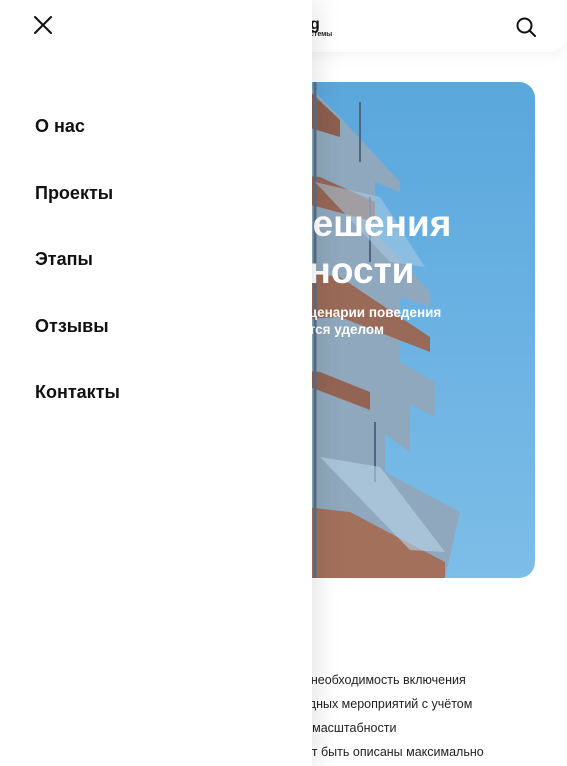  What do you see at coordinates (77, 326) in the screenshot?
I see `menu-item-reviews: Отзывы` at bounding box center [77, 326].